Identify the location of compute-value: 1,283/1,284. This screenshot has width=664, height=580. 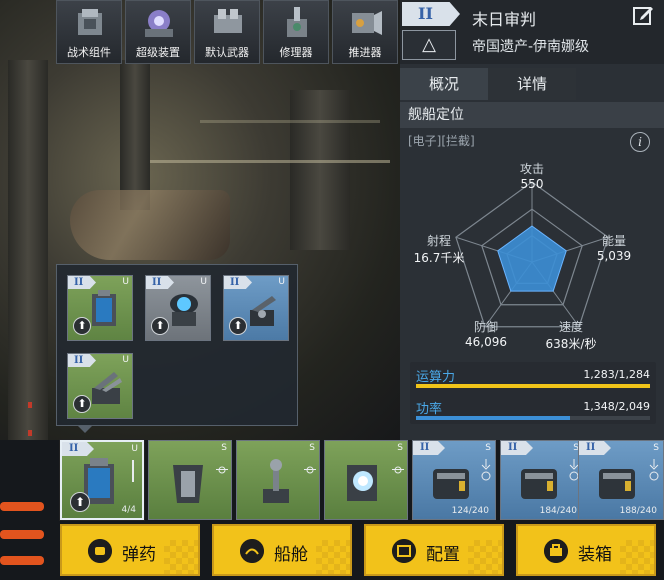
(616, 374).